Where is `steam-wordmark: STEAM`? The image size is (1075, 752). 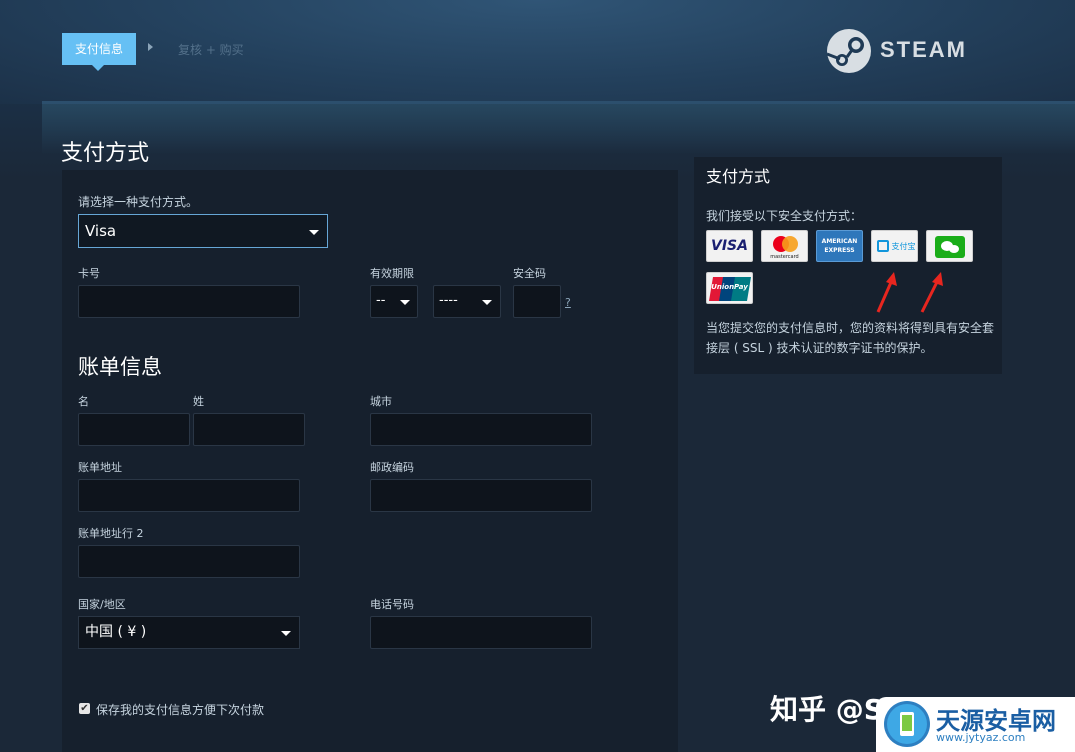 steam-wordmark: STEAM is located at coordinates (923, 49).